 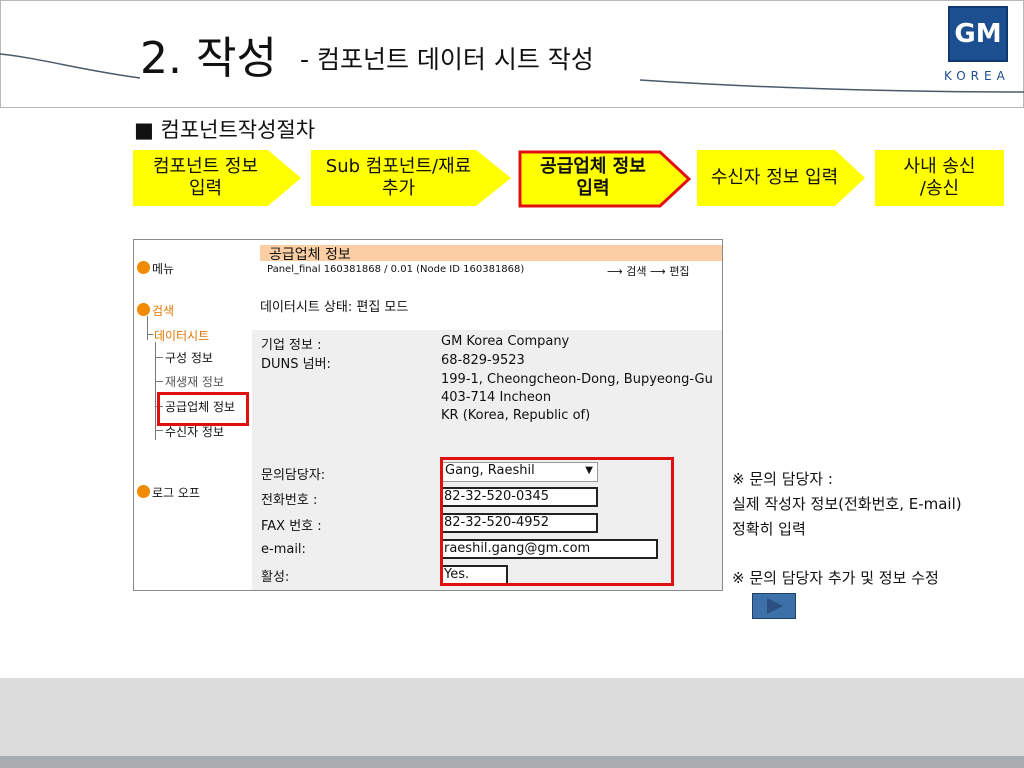 What do you see at coordinates (275, 577) in the screenshot?
I see `active-label: 활성:` at bounding box center [275, 577].